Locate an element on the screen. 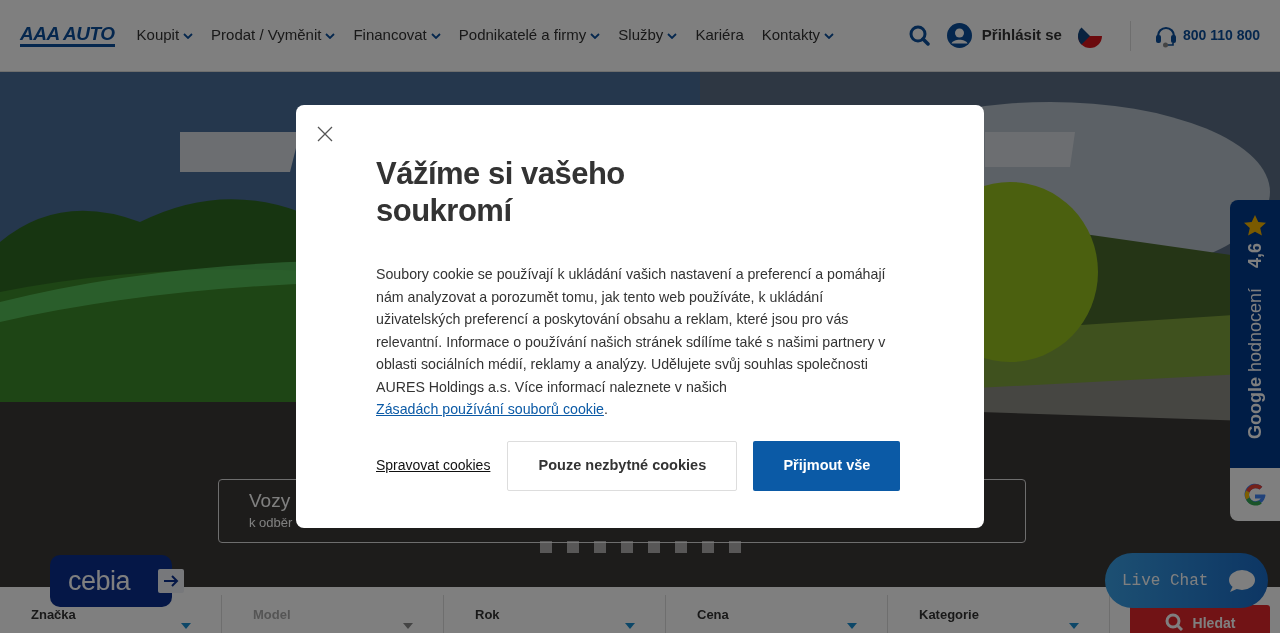 Image resolution: width=1280 pixels, height=633 pixels. google-logo-icon is located at coordinates (1255, 494).